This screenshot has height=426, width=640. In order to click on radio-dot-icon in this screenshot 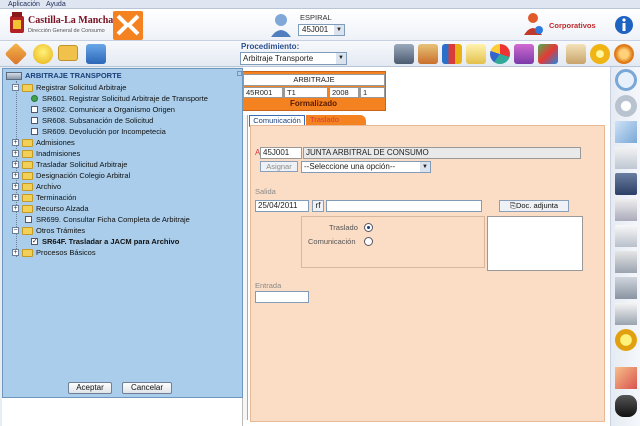, I will do `click(368, 227)`.